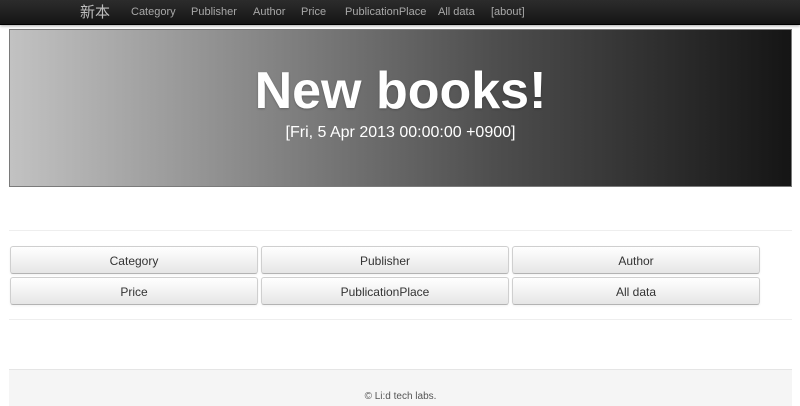 The width and height of the screenshot is (800, 406). I want to click on nav-item-category: Category, so click(153, 12).